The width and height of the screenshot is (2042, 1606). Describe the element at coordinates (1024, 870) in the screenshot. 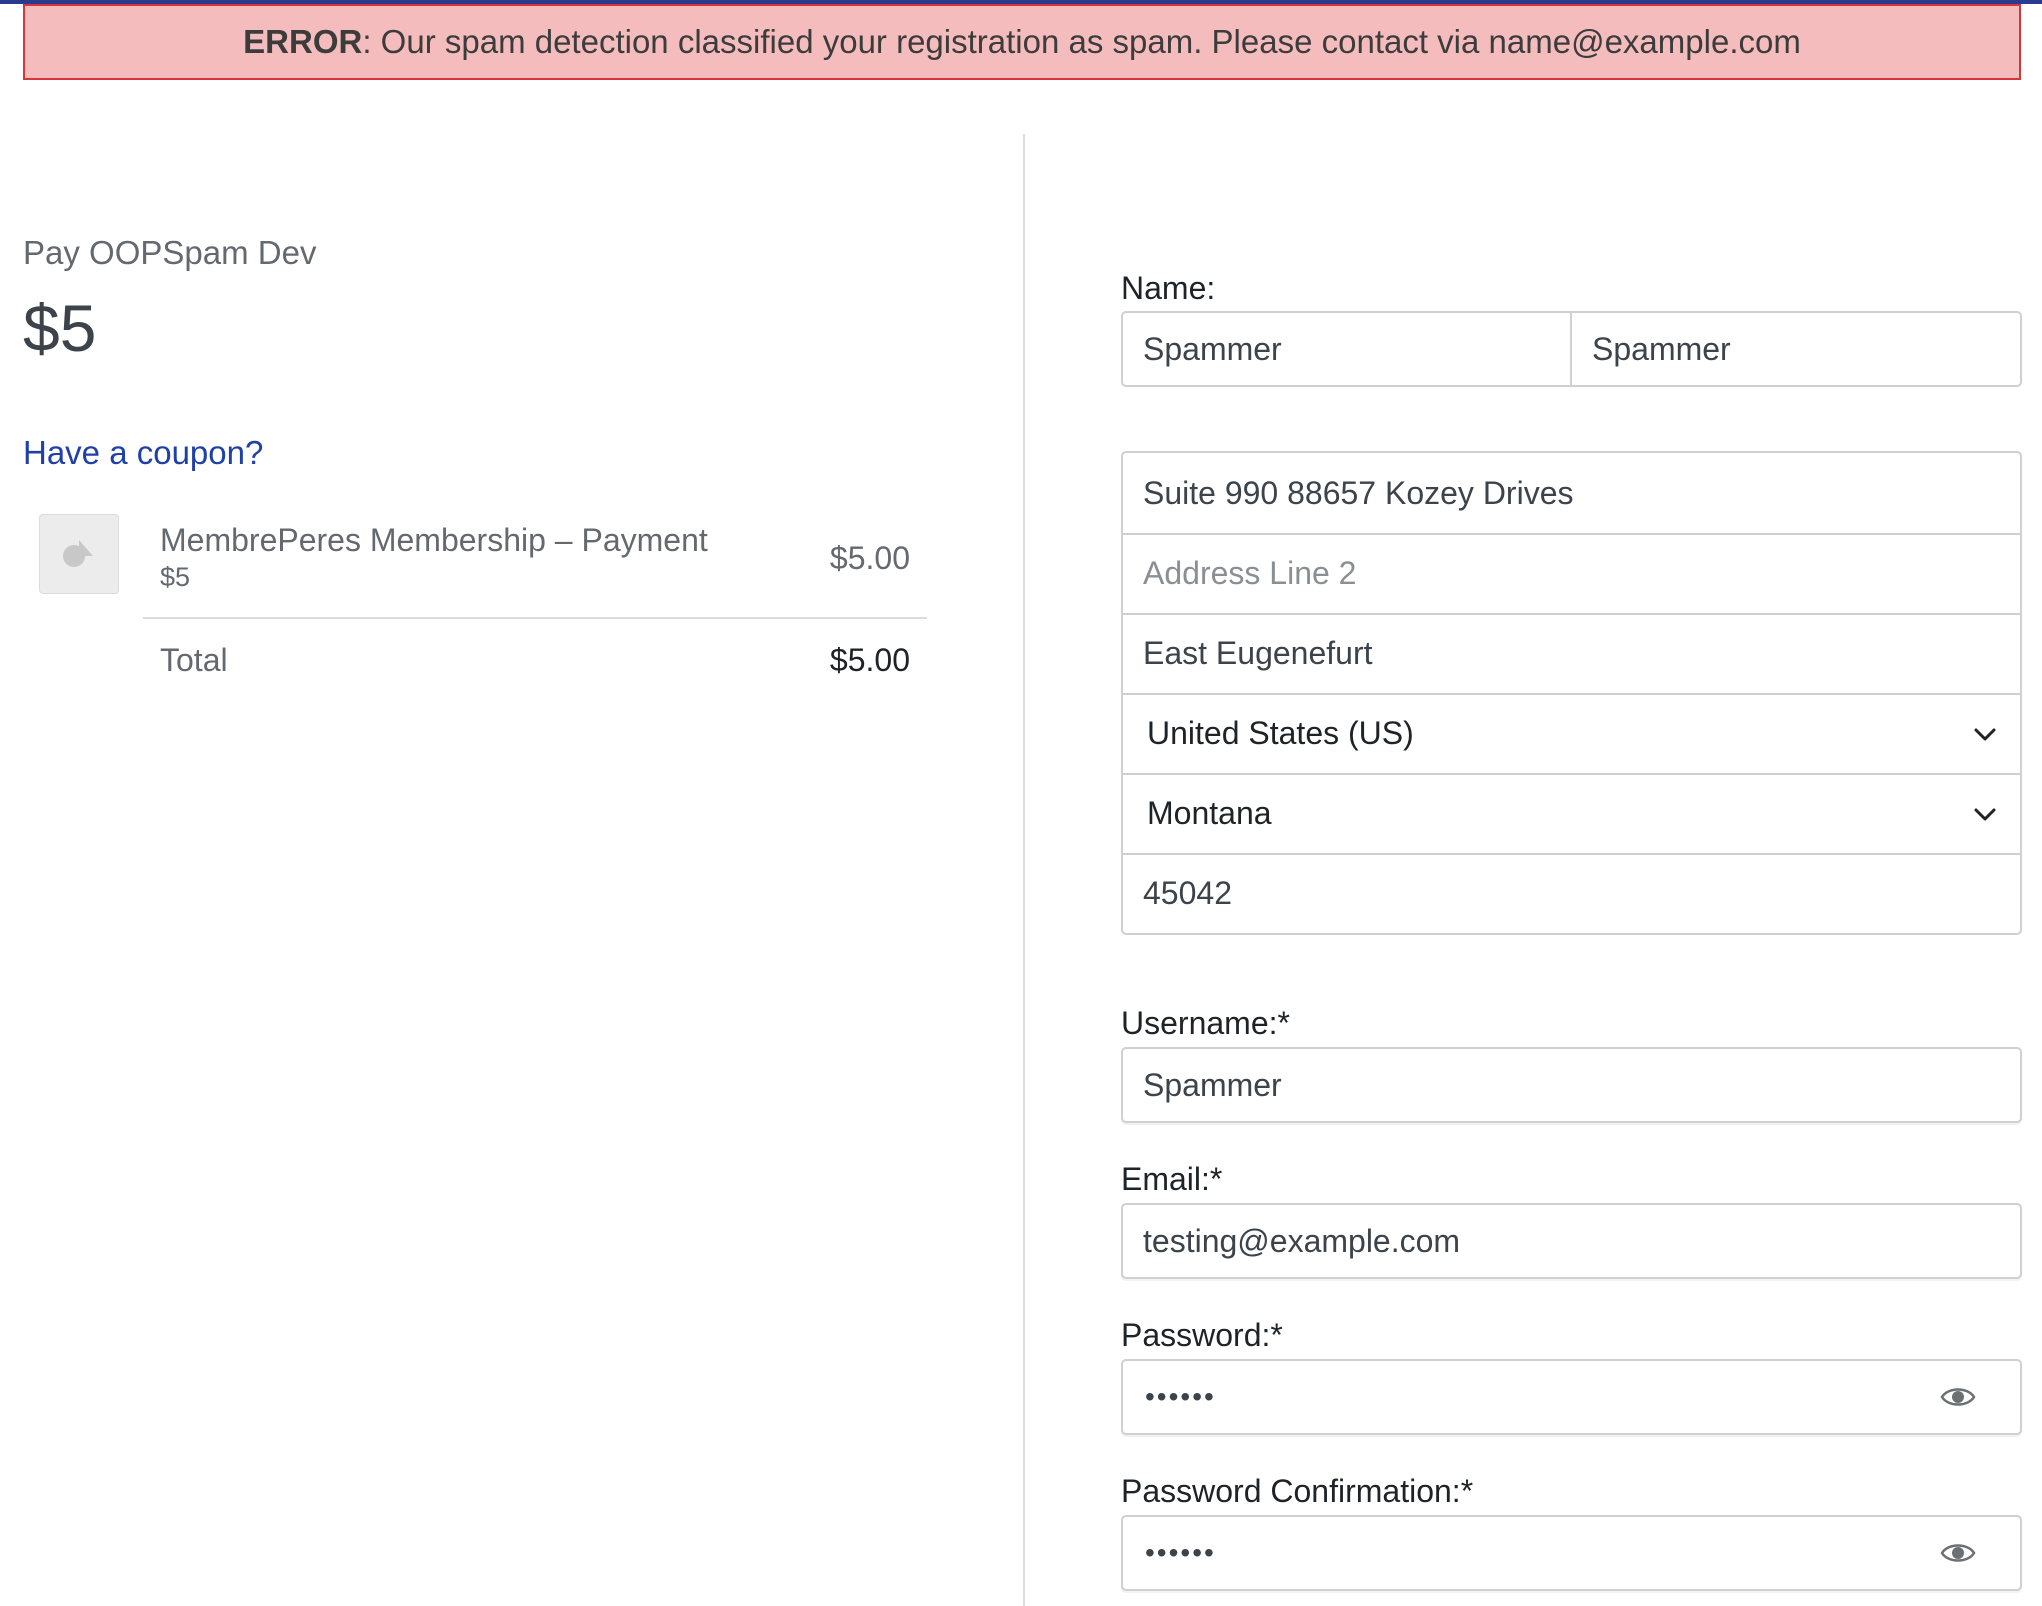

I see `column-divider` at that location.